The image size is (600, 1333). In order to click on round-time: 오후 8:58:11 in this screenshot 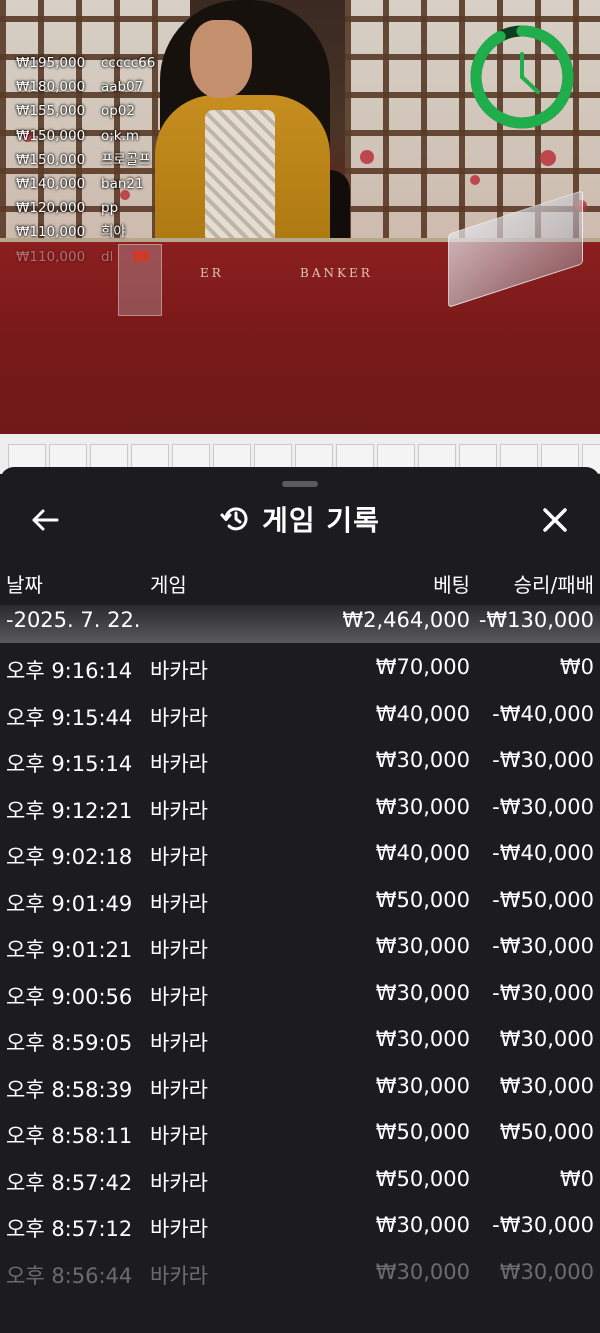, I will do `click(69, 1136)`.